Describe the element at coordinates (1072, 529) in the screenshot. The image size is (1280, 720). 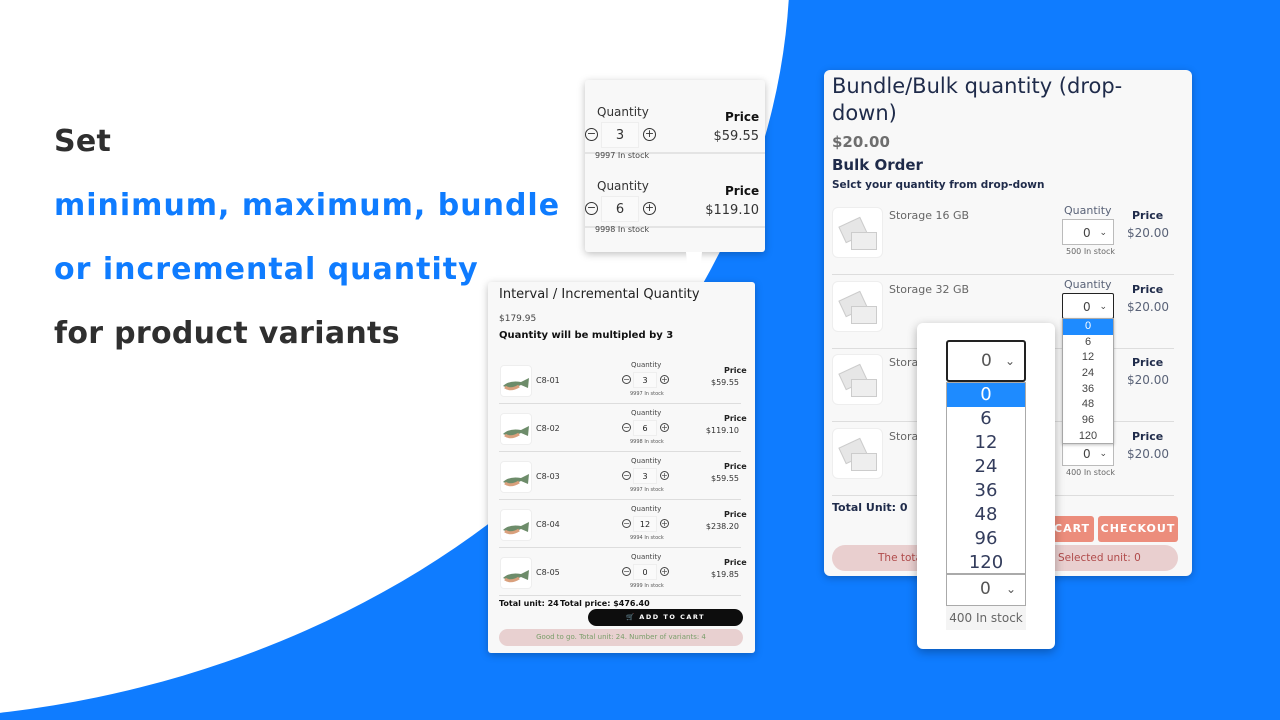
I see `add-to-cart-button: CART` at that location.